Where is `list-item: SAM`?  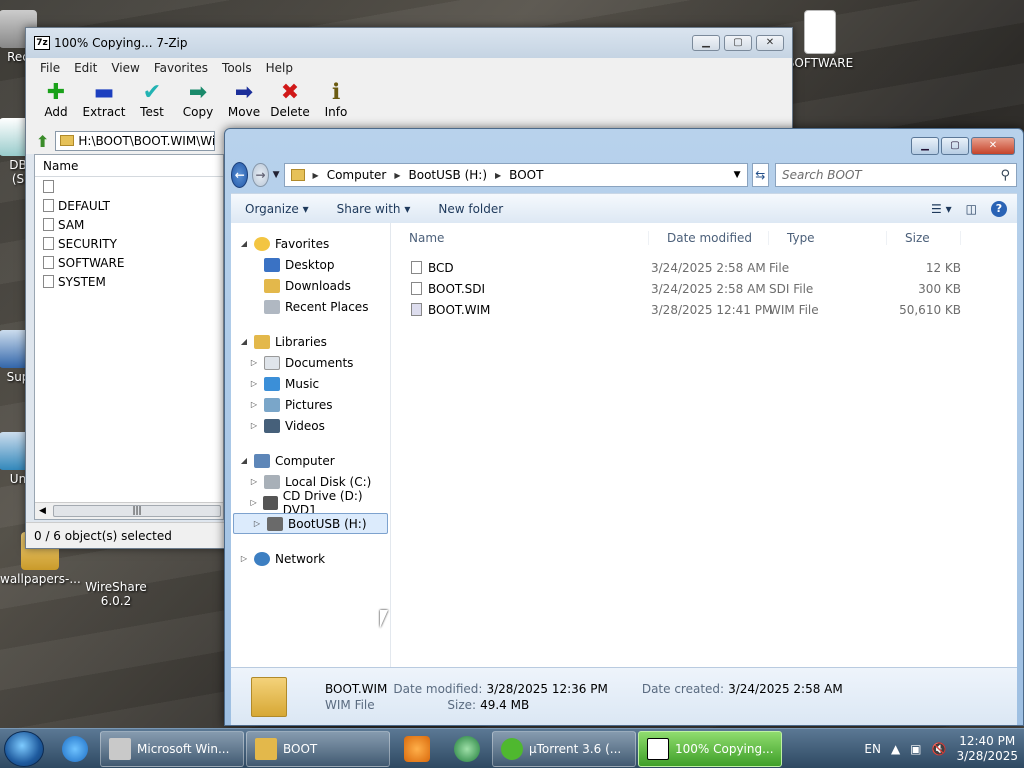
list-item: SAM is located at coordinates (129, 224).